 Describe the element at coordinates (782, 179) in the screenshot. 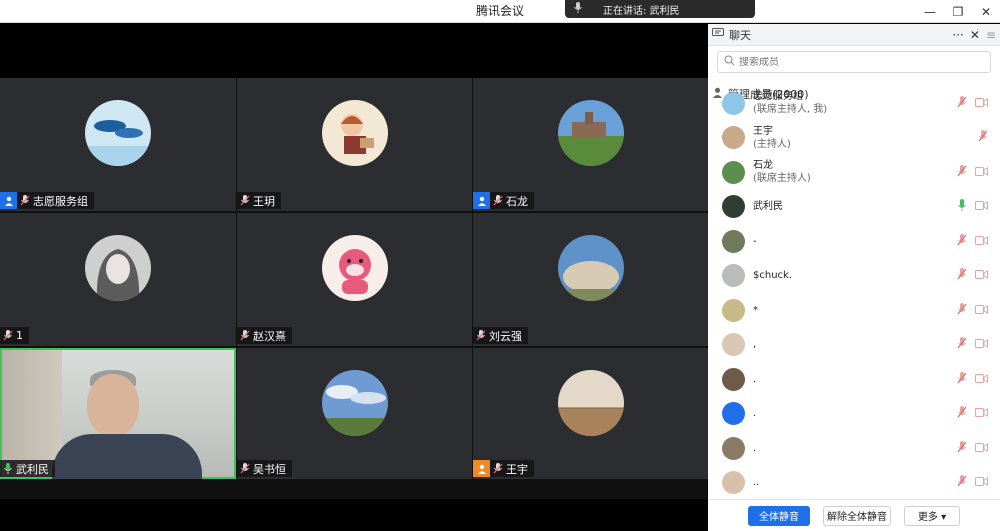

I see `member-role: (联席主持人)` at that location.